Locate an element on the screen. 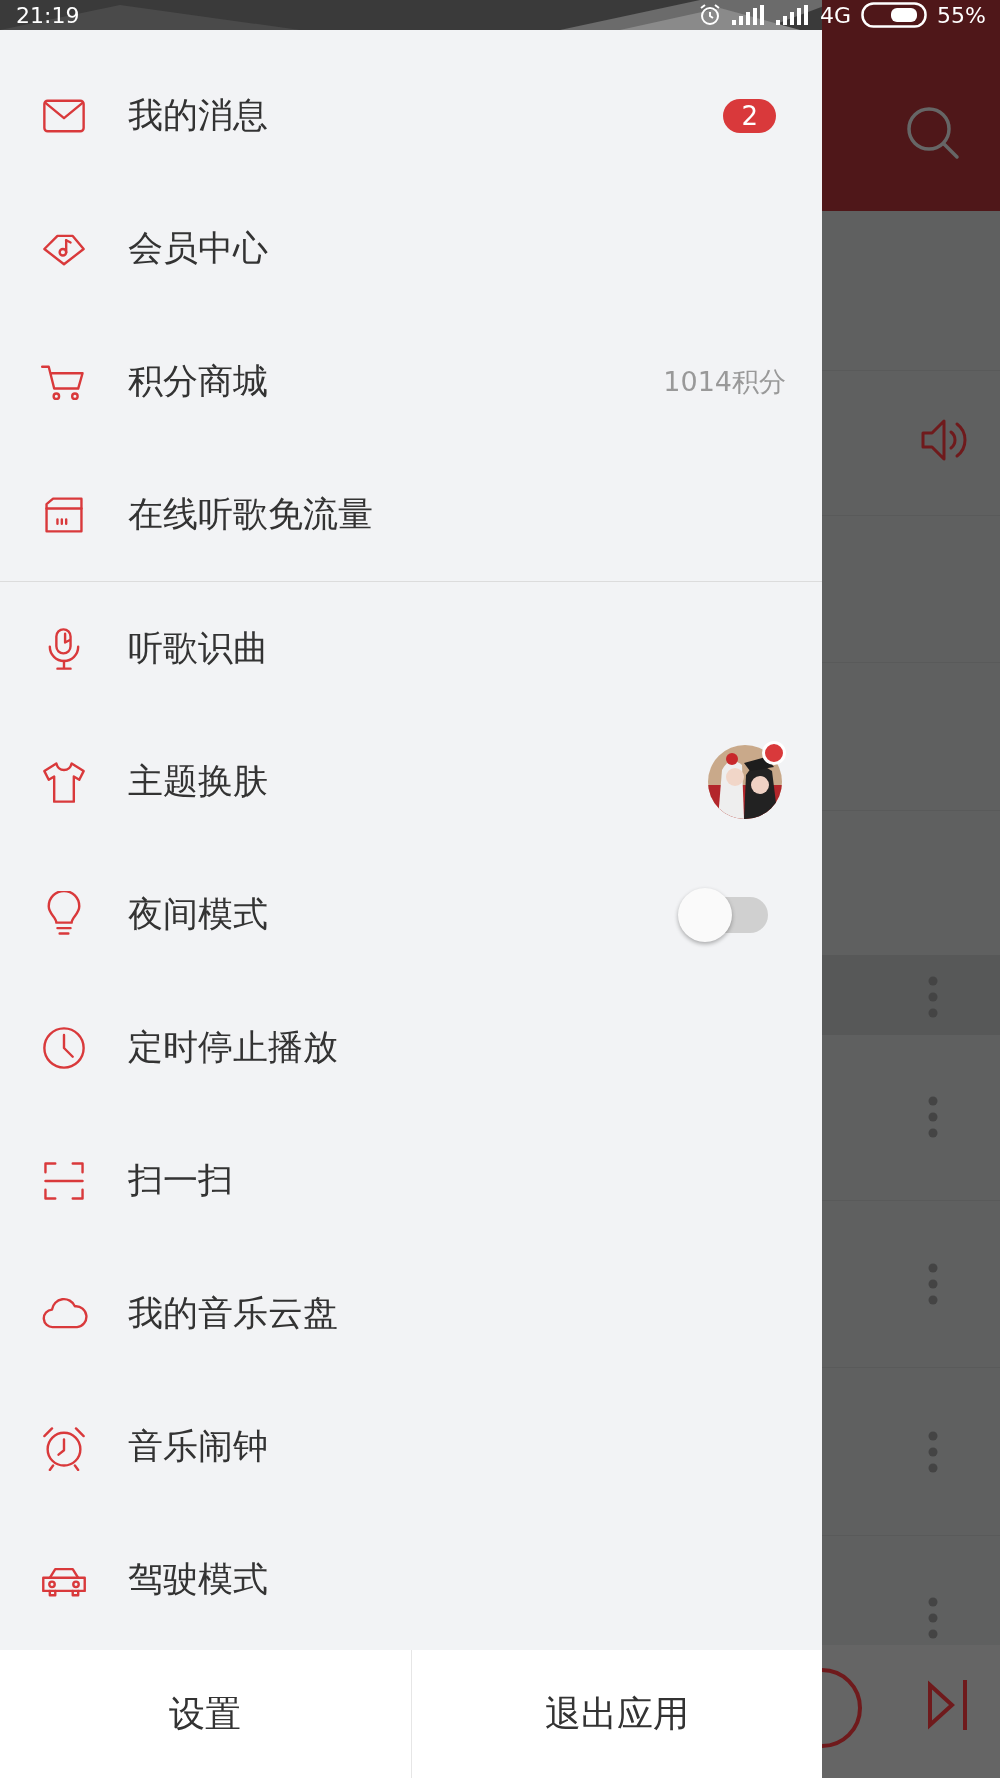  menu-item: 定时停止播放 is located at coordinates (411, 1047).